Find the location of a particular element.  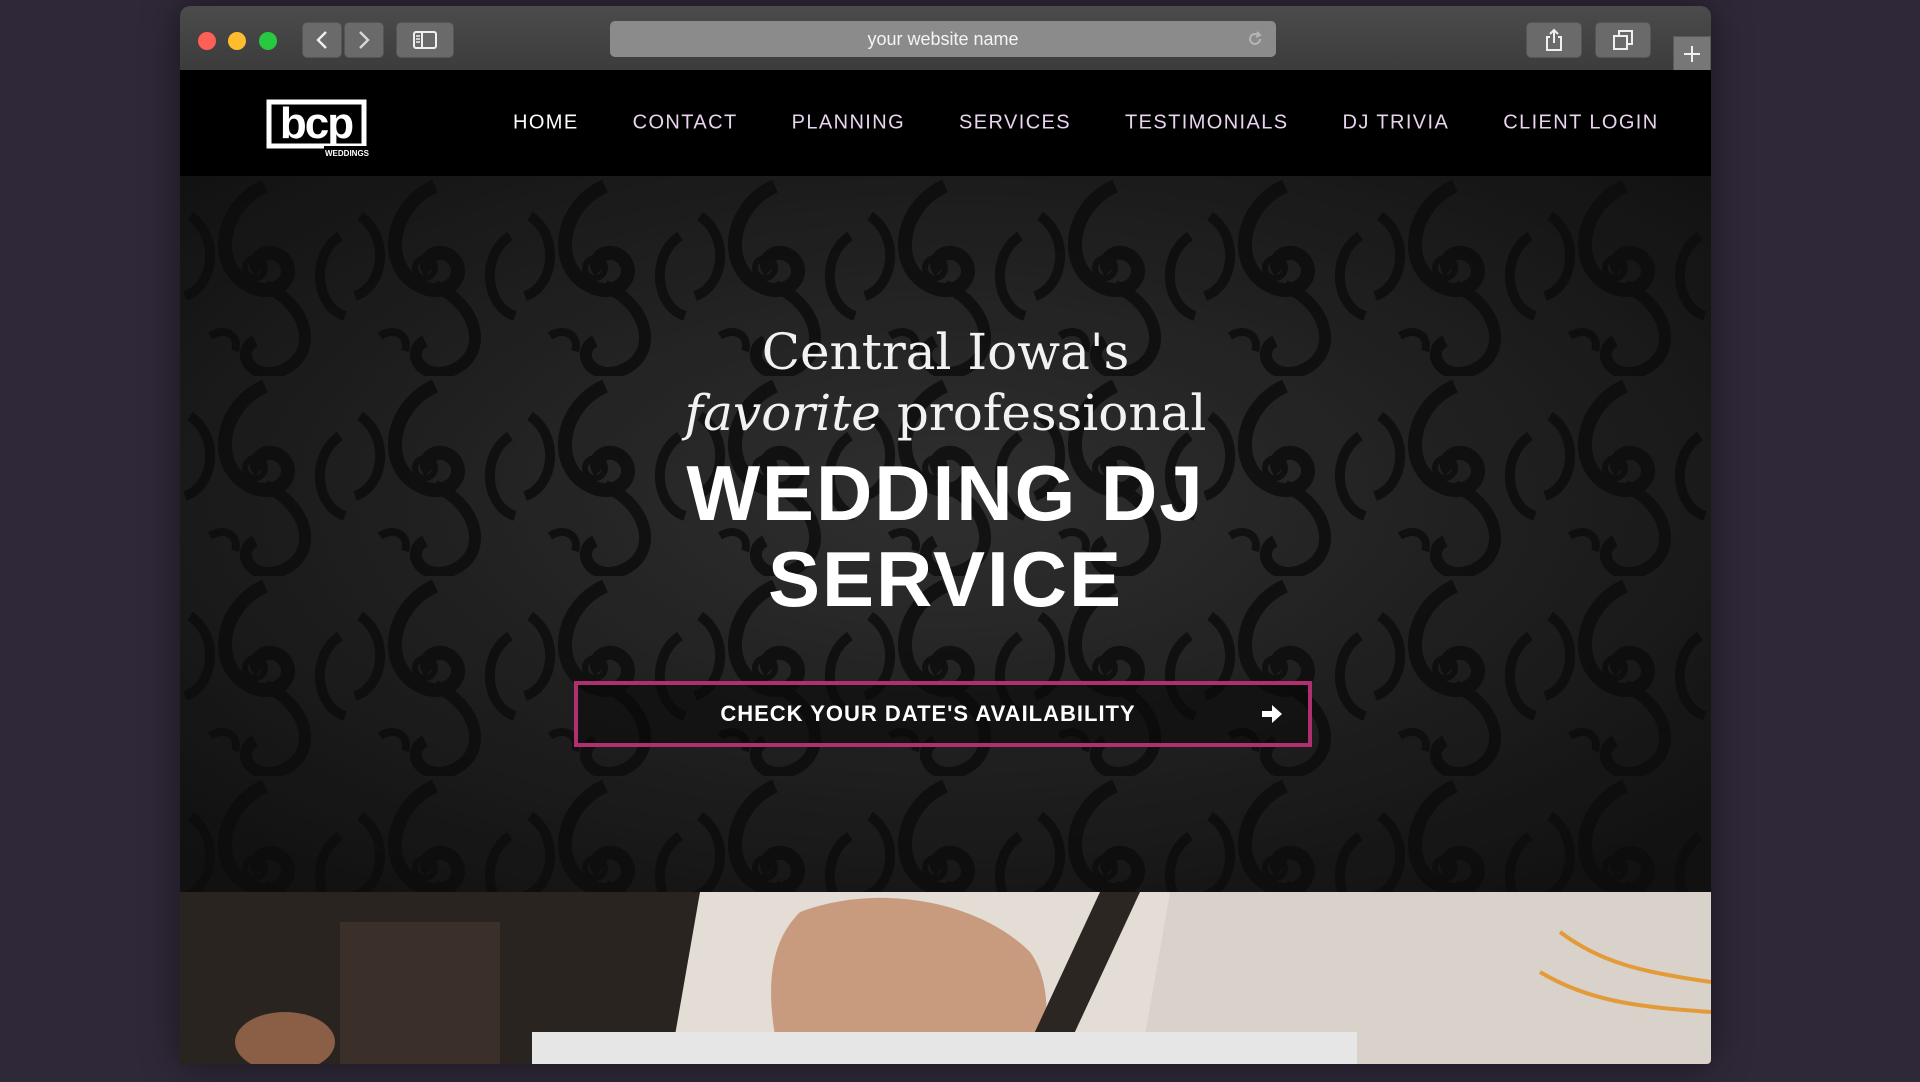

sidebar-button is located at coordinates (425, 40).